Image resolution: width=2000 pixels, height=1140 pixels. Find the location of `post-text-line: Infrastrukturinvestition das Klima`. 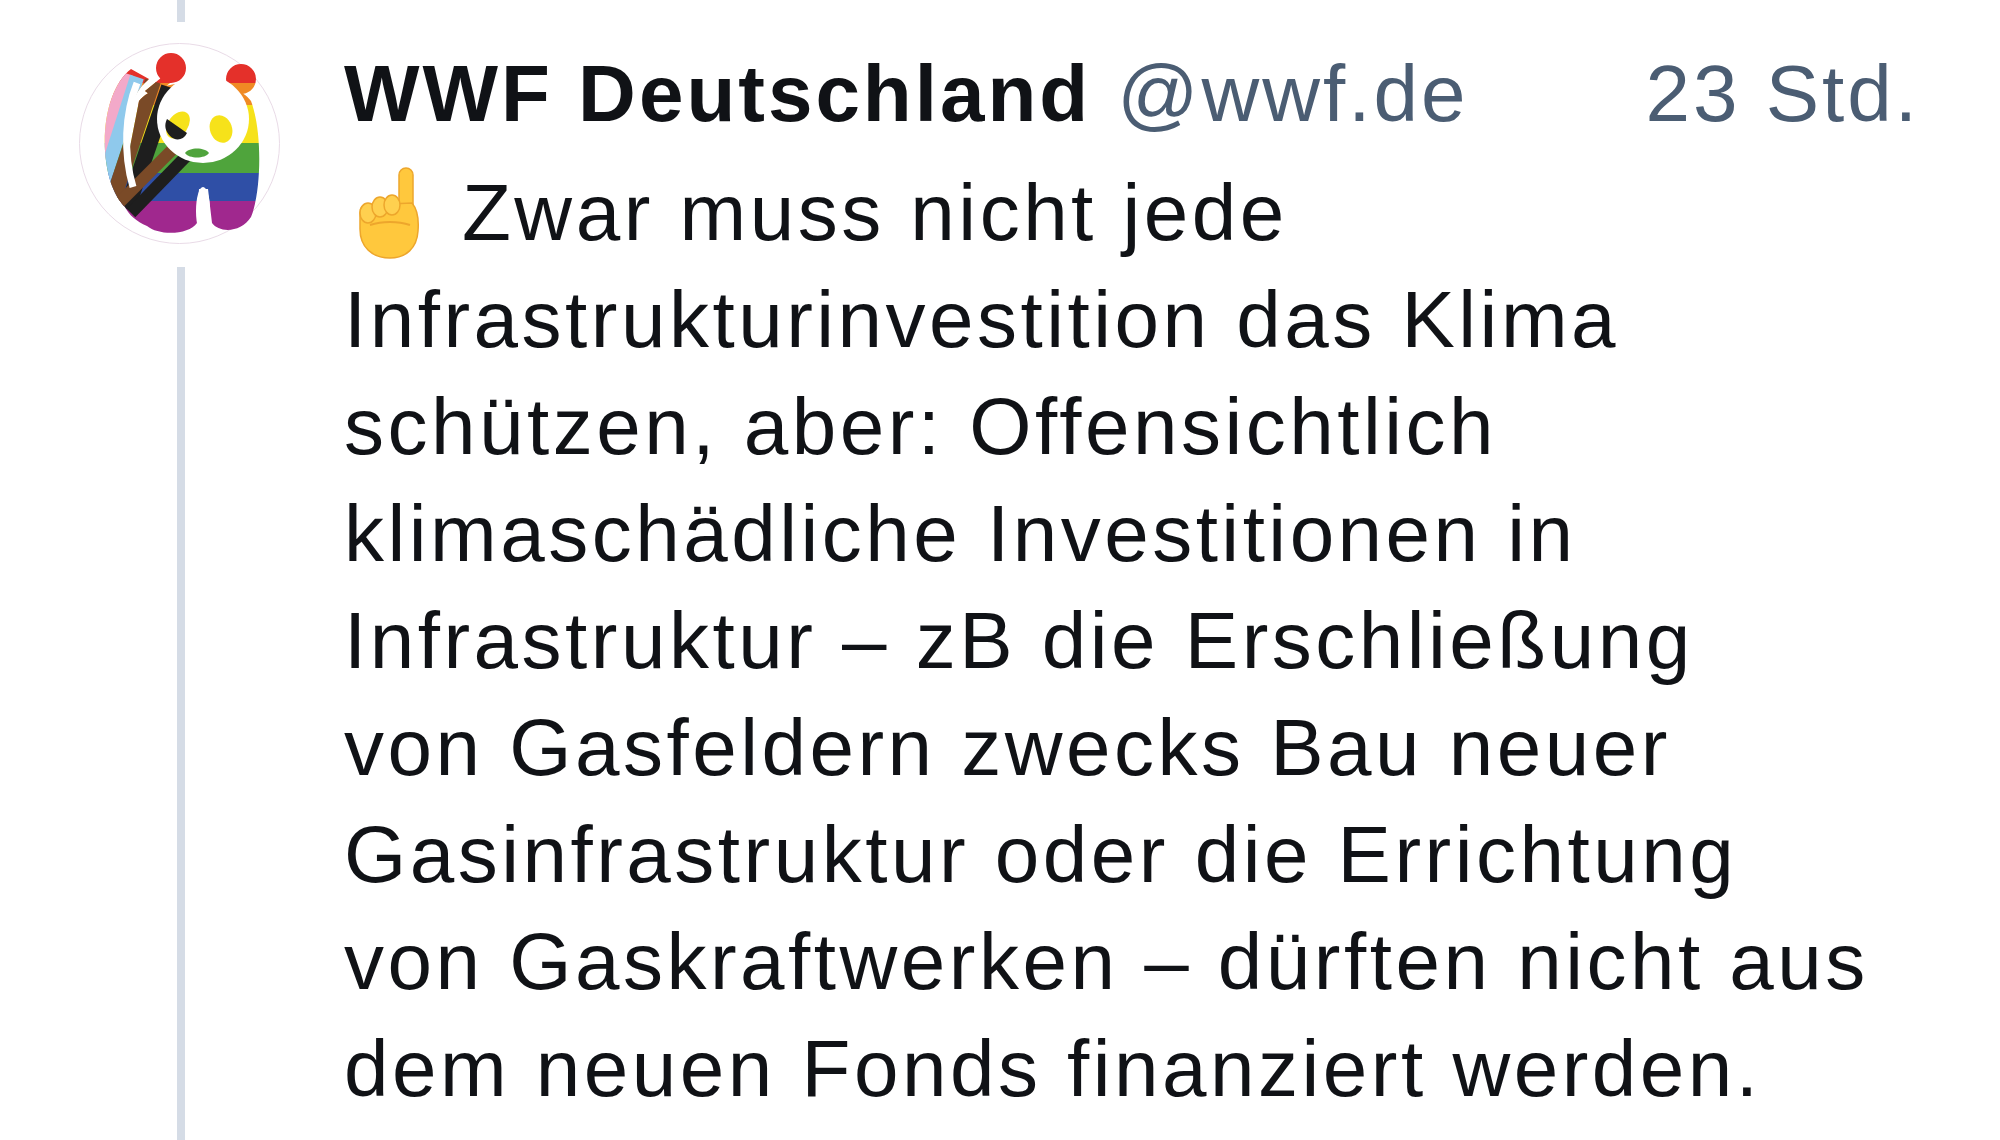

post-text-line: Infrastrukturinvestition das Klima is located at coordinates (981, 320).